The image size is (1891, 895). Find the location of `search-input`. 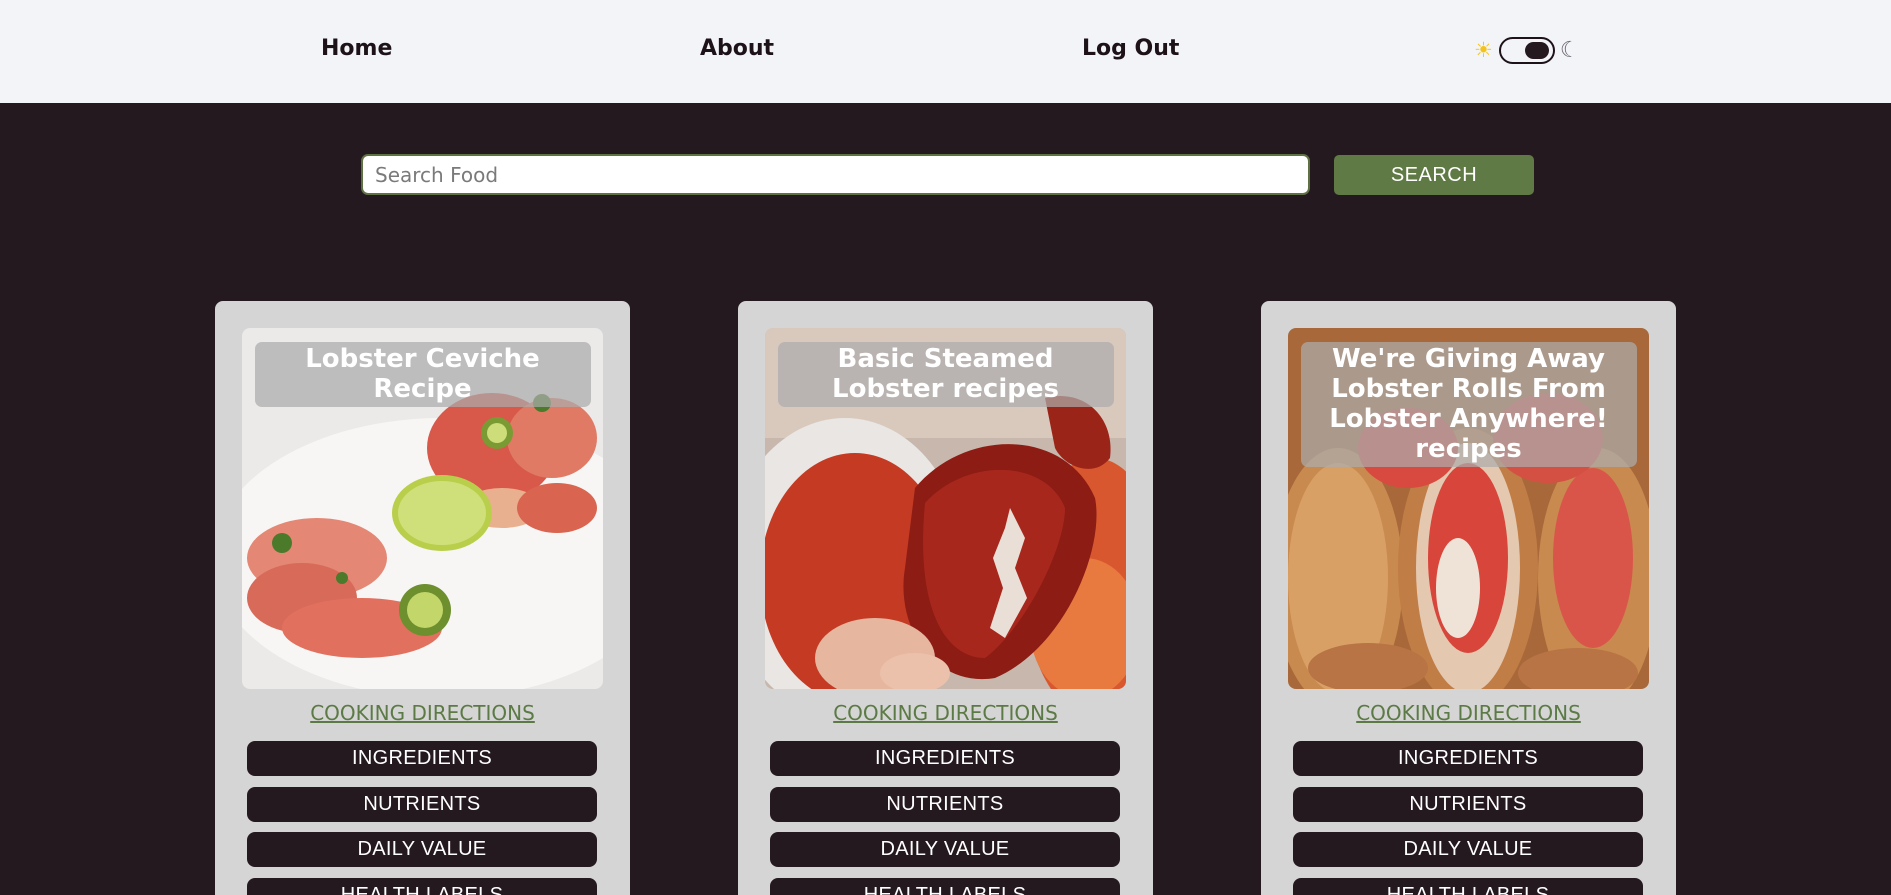

search-input is located at coordinates (835, 174).